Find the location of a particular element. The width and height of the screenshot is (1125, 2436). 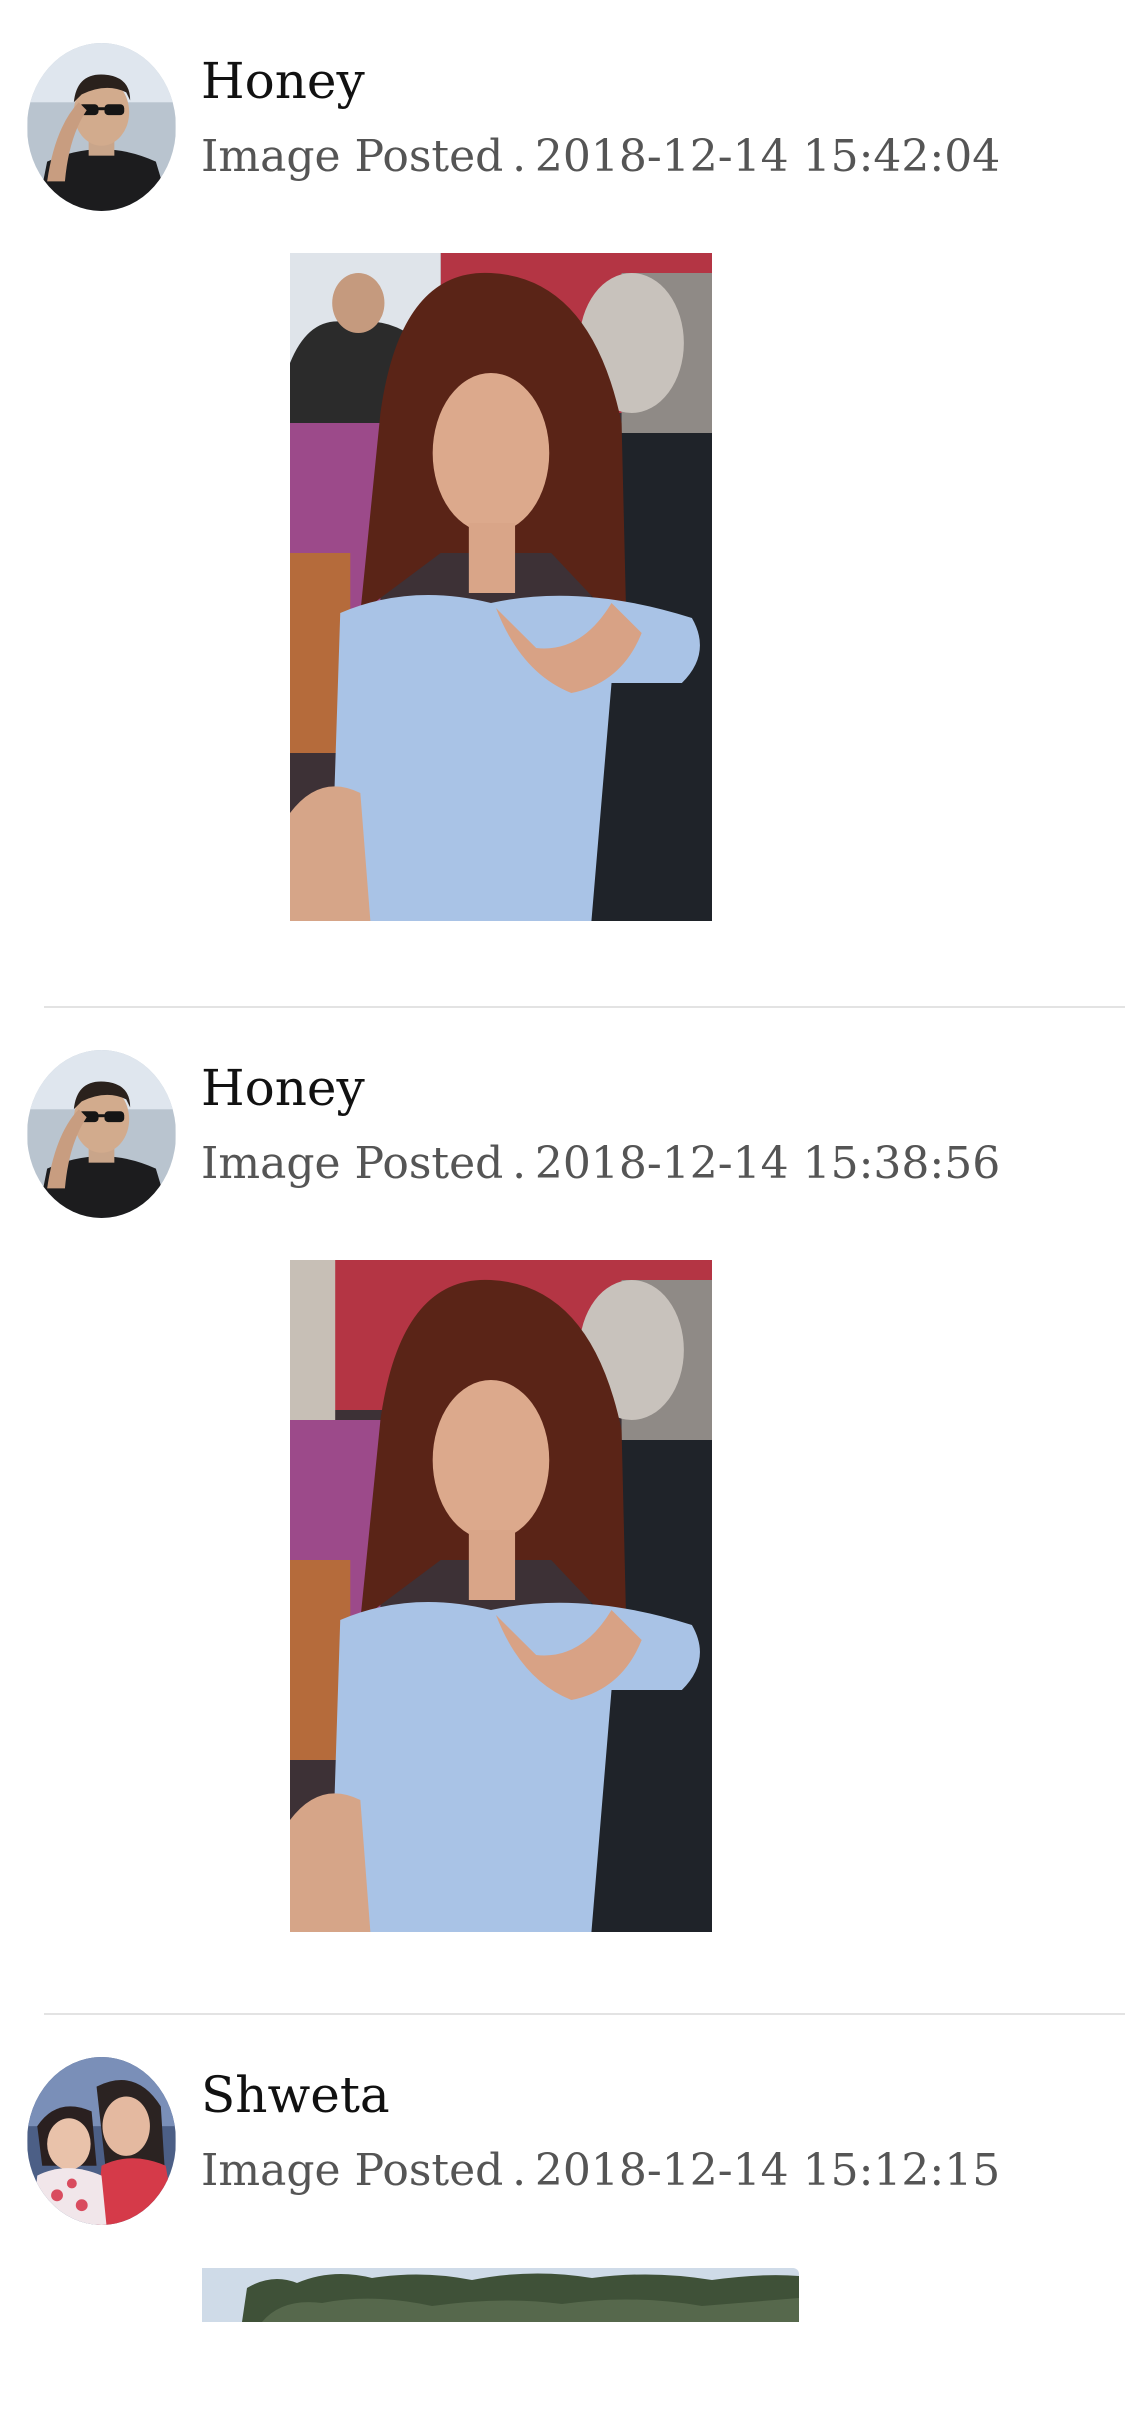

trees-sky-photo-icon is located at coordinates (500, 2295).